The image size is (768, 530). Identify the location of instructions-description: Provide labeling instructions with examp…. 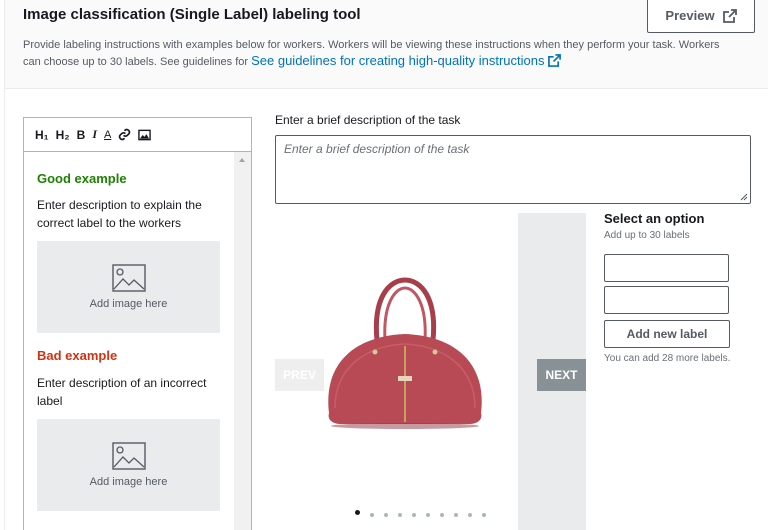
(379, 54).